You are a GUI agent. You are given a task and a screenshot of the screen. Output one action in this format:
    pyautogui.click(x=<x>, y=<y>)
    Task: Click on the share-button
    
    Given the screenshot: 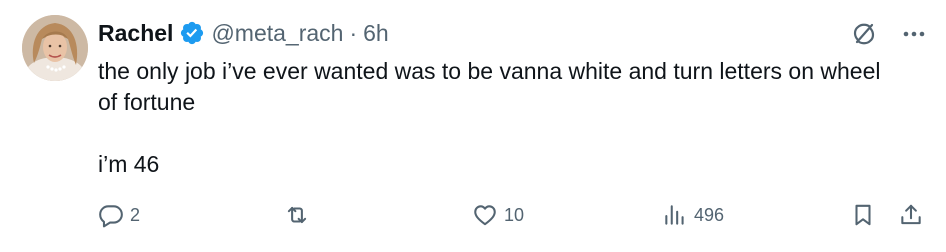 What is the action you would take?
    pyautogui.click(x=911, y=215)
    